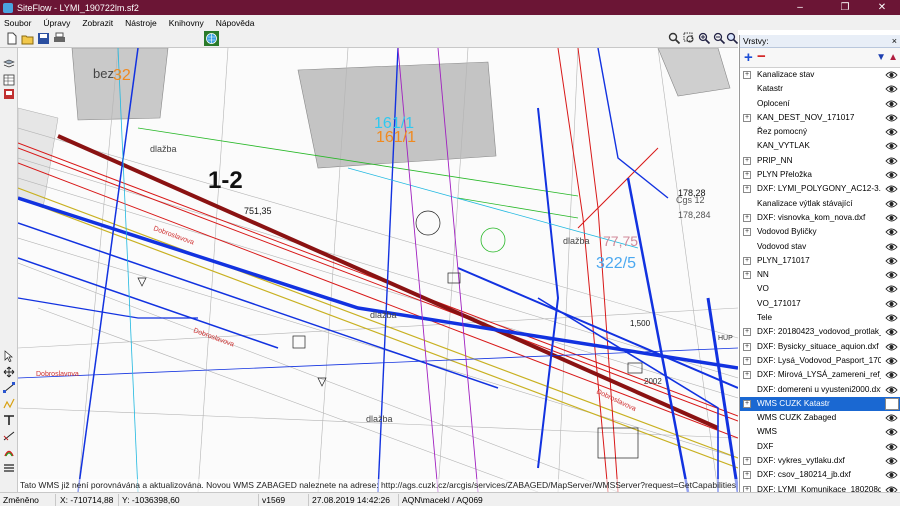 This screenshot has height=506, width=900. What do you see at coordinates (881, 7) in the screenshot?
I see `close-button: ✕` at bounding box center [881, 7].